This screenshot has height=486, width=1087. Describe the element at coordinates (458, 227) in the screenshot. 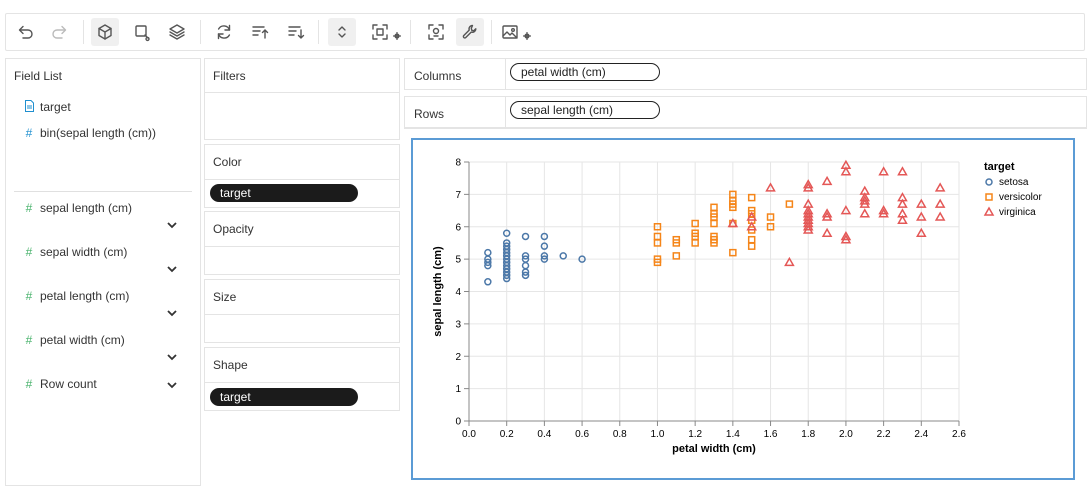

I see `y-tick-label: 6` at that location.